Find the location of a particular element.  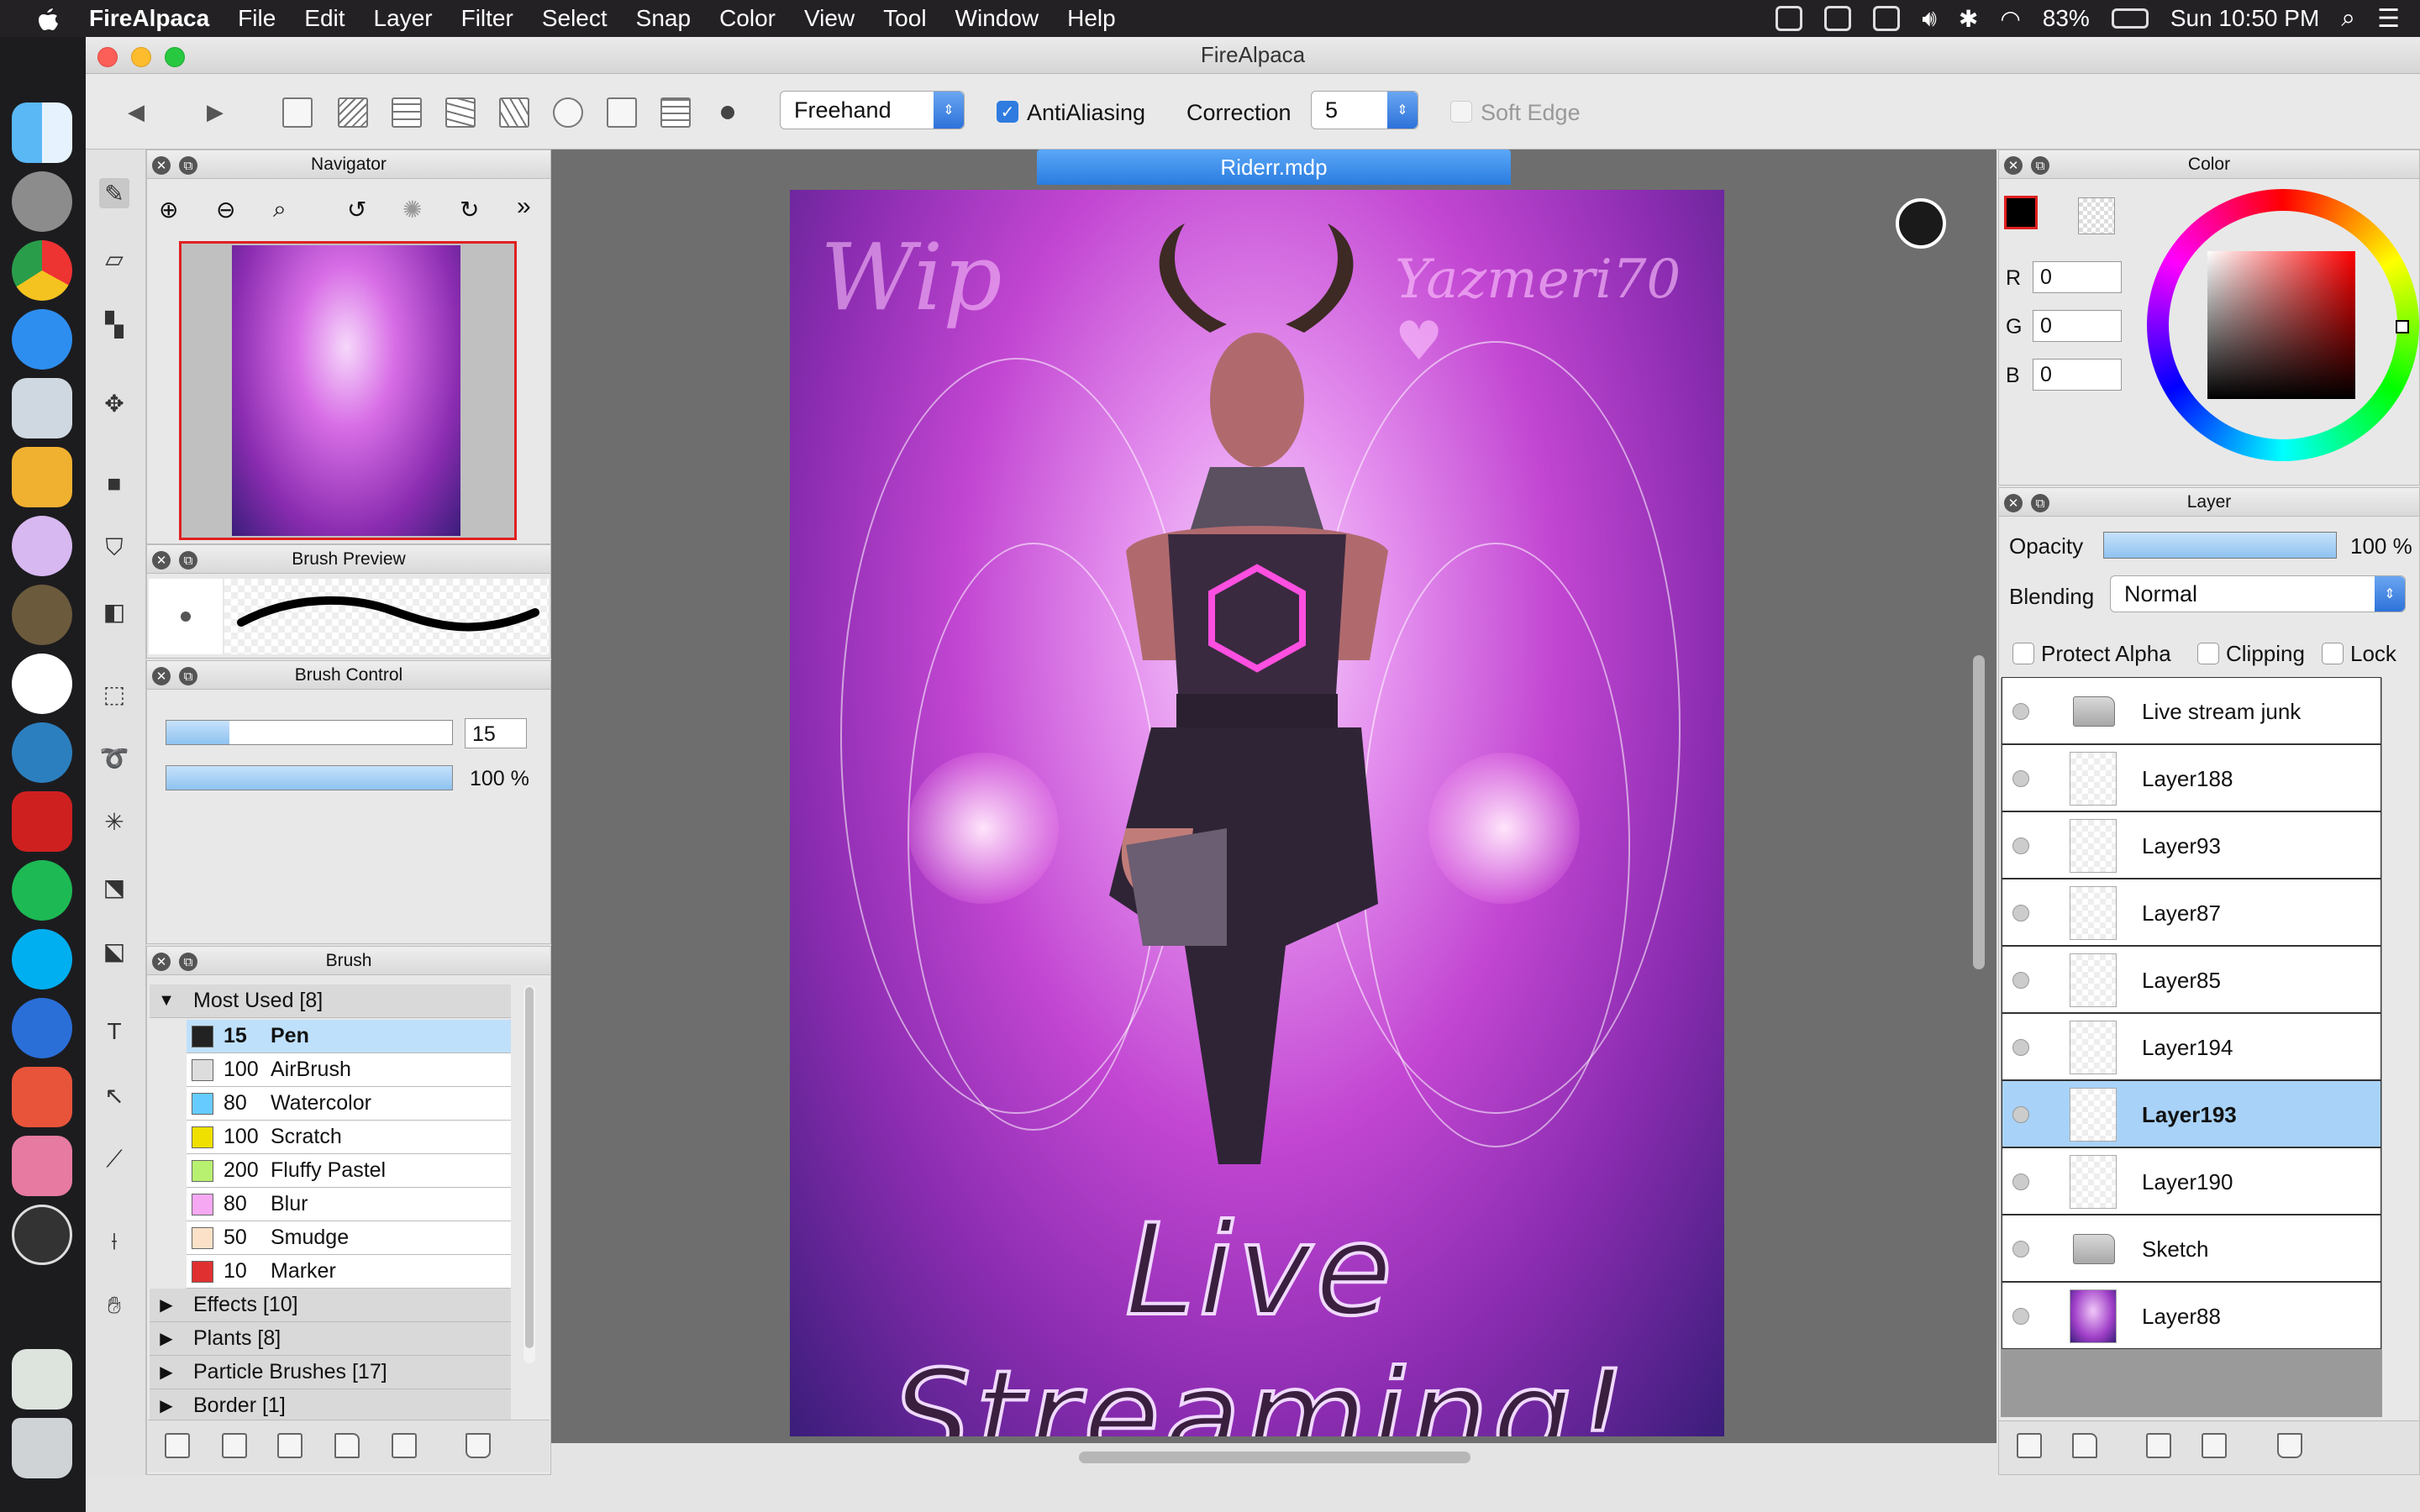

rotate-left-icon: ↺ is located at coordinates (356, 209).